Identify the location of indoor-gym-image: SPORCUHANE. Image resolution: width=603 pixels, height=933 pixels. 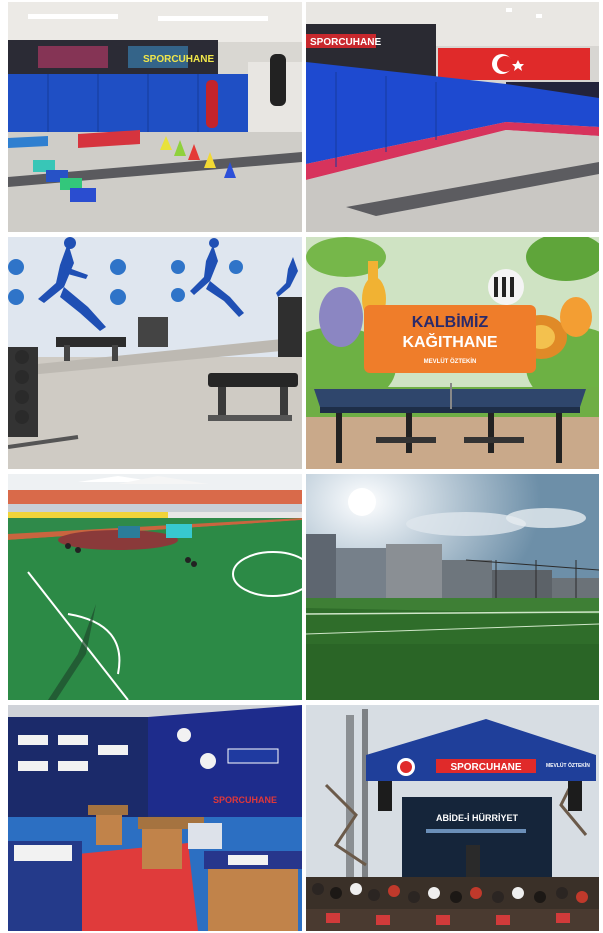
(155, 117).